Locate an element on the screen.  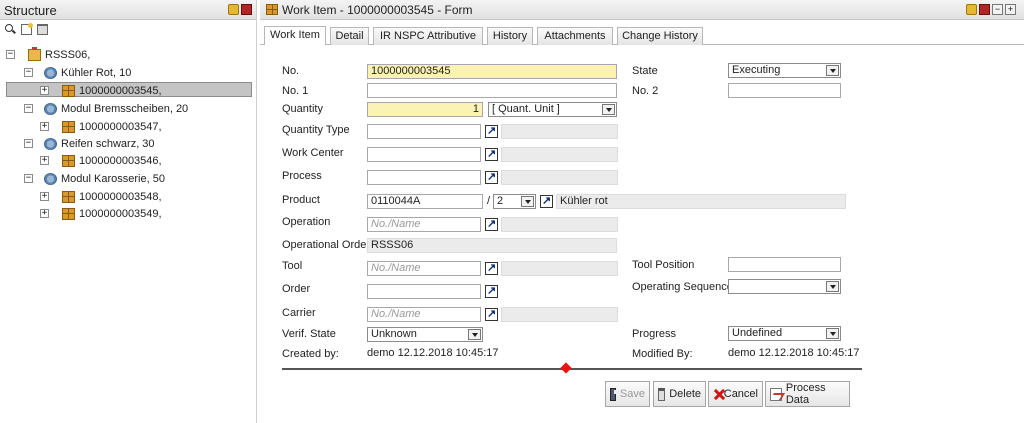
tree-node: Modul Bremsscheiben, 20 is located at coordinates (116, 108).